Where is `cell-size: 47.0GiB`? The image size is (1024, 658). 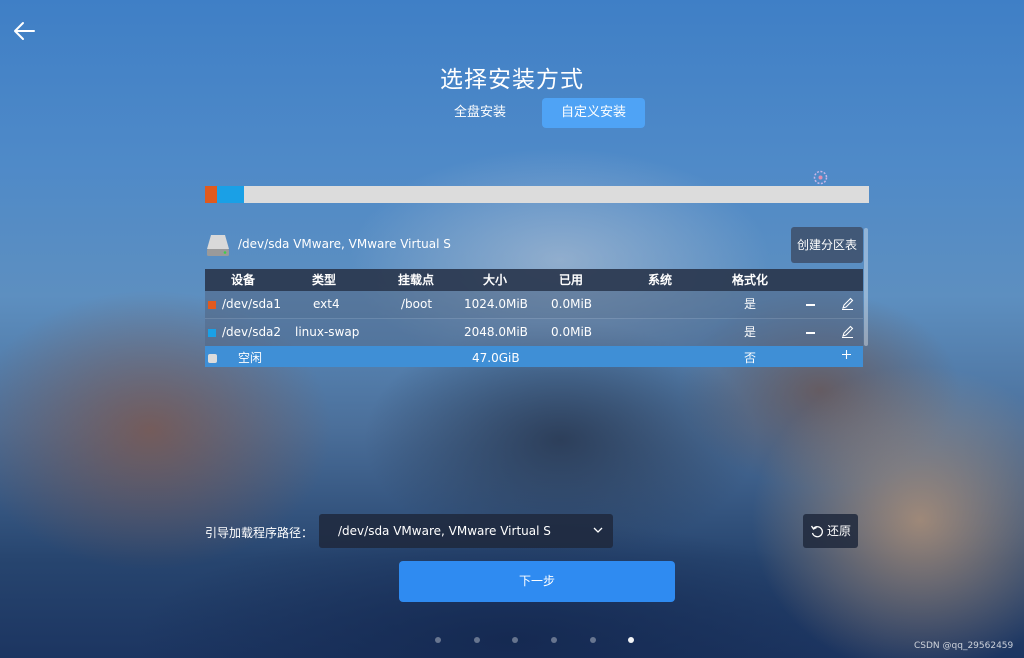 cell-size: 47.0GiB is located at coordinates (496, 358).